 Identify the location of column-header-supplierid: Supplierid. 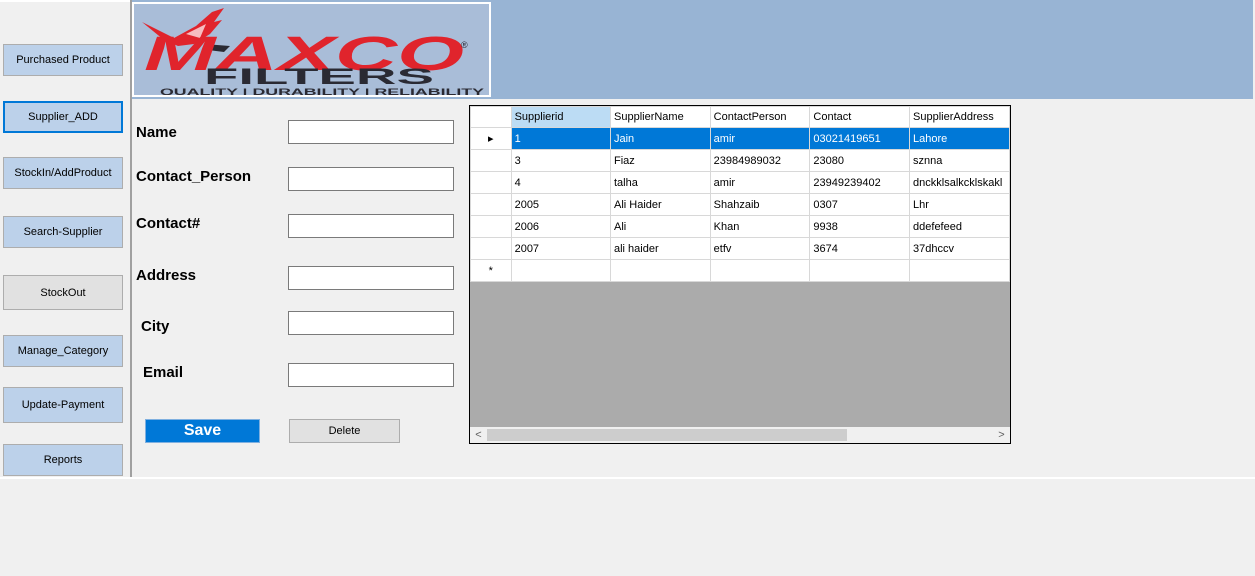
(561, 117).